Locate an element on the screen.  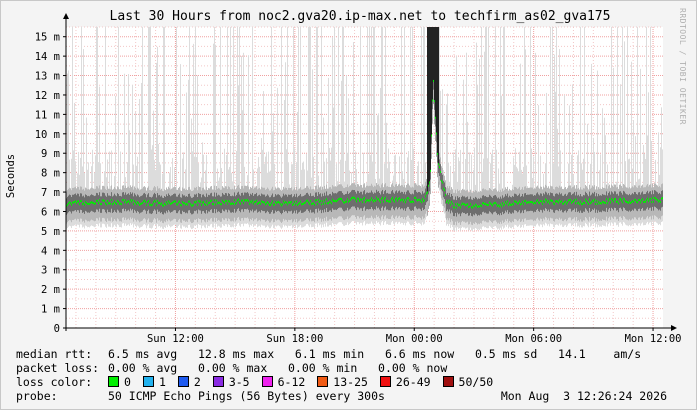
loss-color-item-label: 50/50 is located at coordinates (476, 382).